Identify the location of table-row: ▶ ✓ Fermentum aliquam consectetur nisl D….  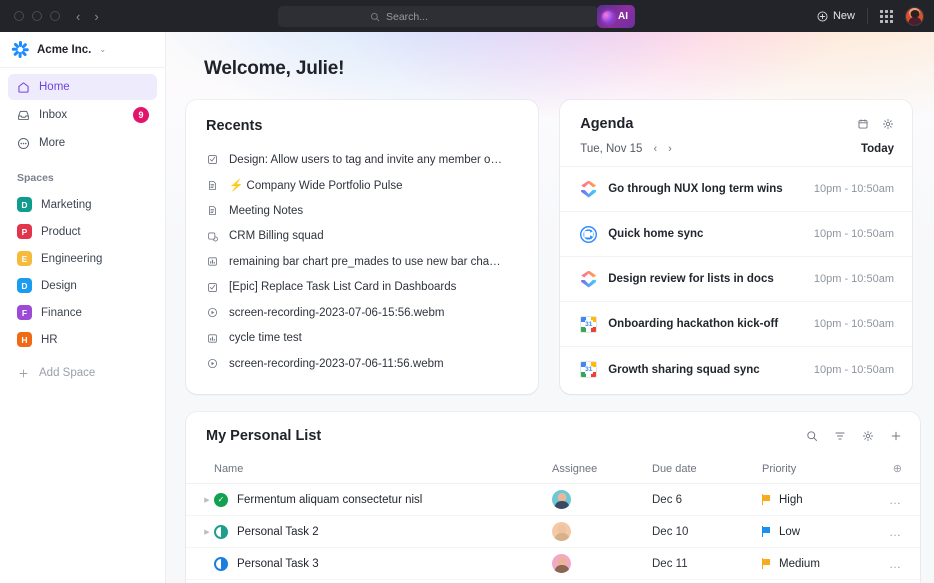
(553, 500).